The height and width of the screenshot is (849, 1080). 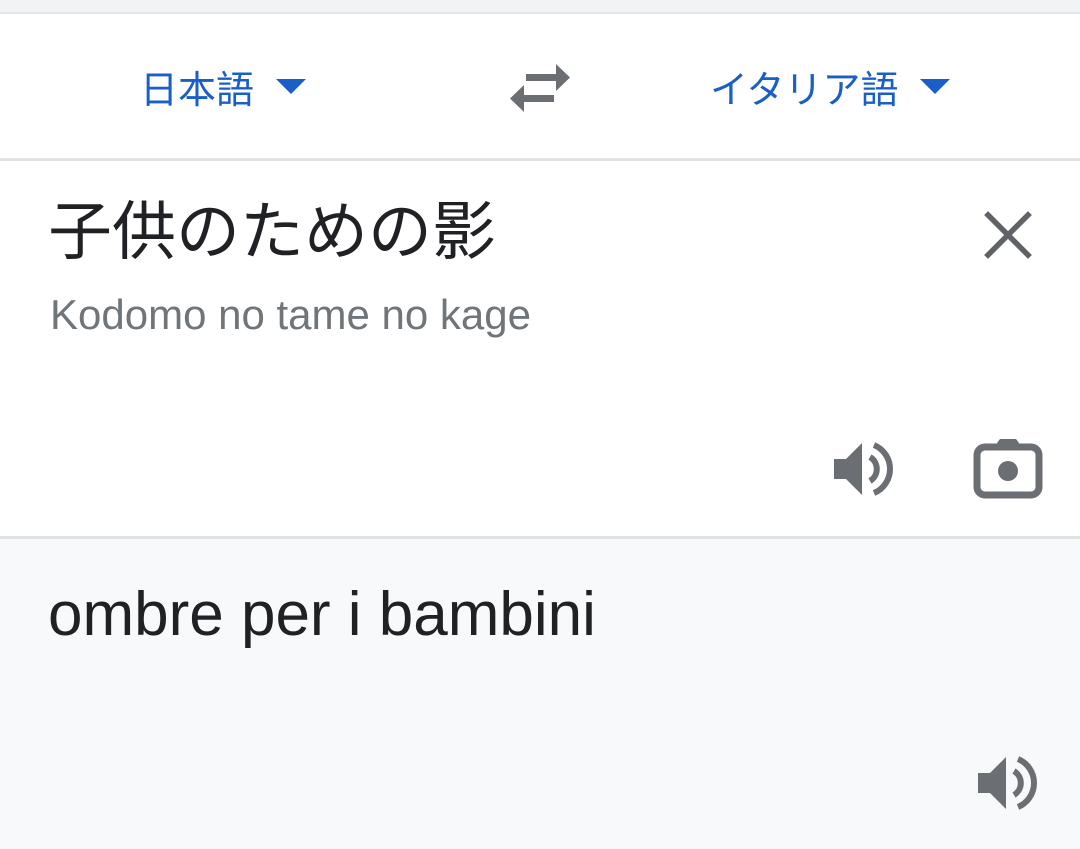 What do you see at coordinates (804, 89) in the screenshot?
I see `target-language-label: イタリア語` at bounding box center [804, 89].